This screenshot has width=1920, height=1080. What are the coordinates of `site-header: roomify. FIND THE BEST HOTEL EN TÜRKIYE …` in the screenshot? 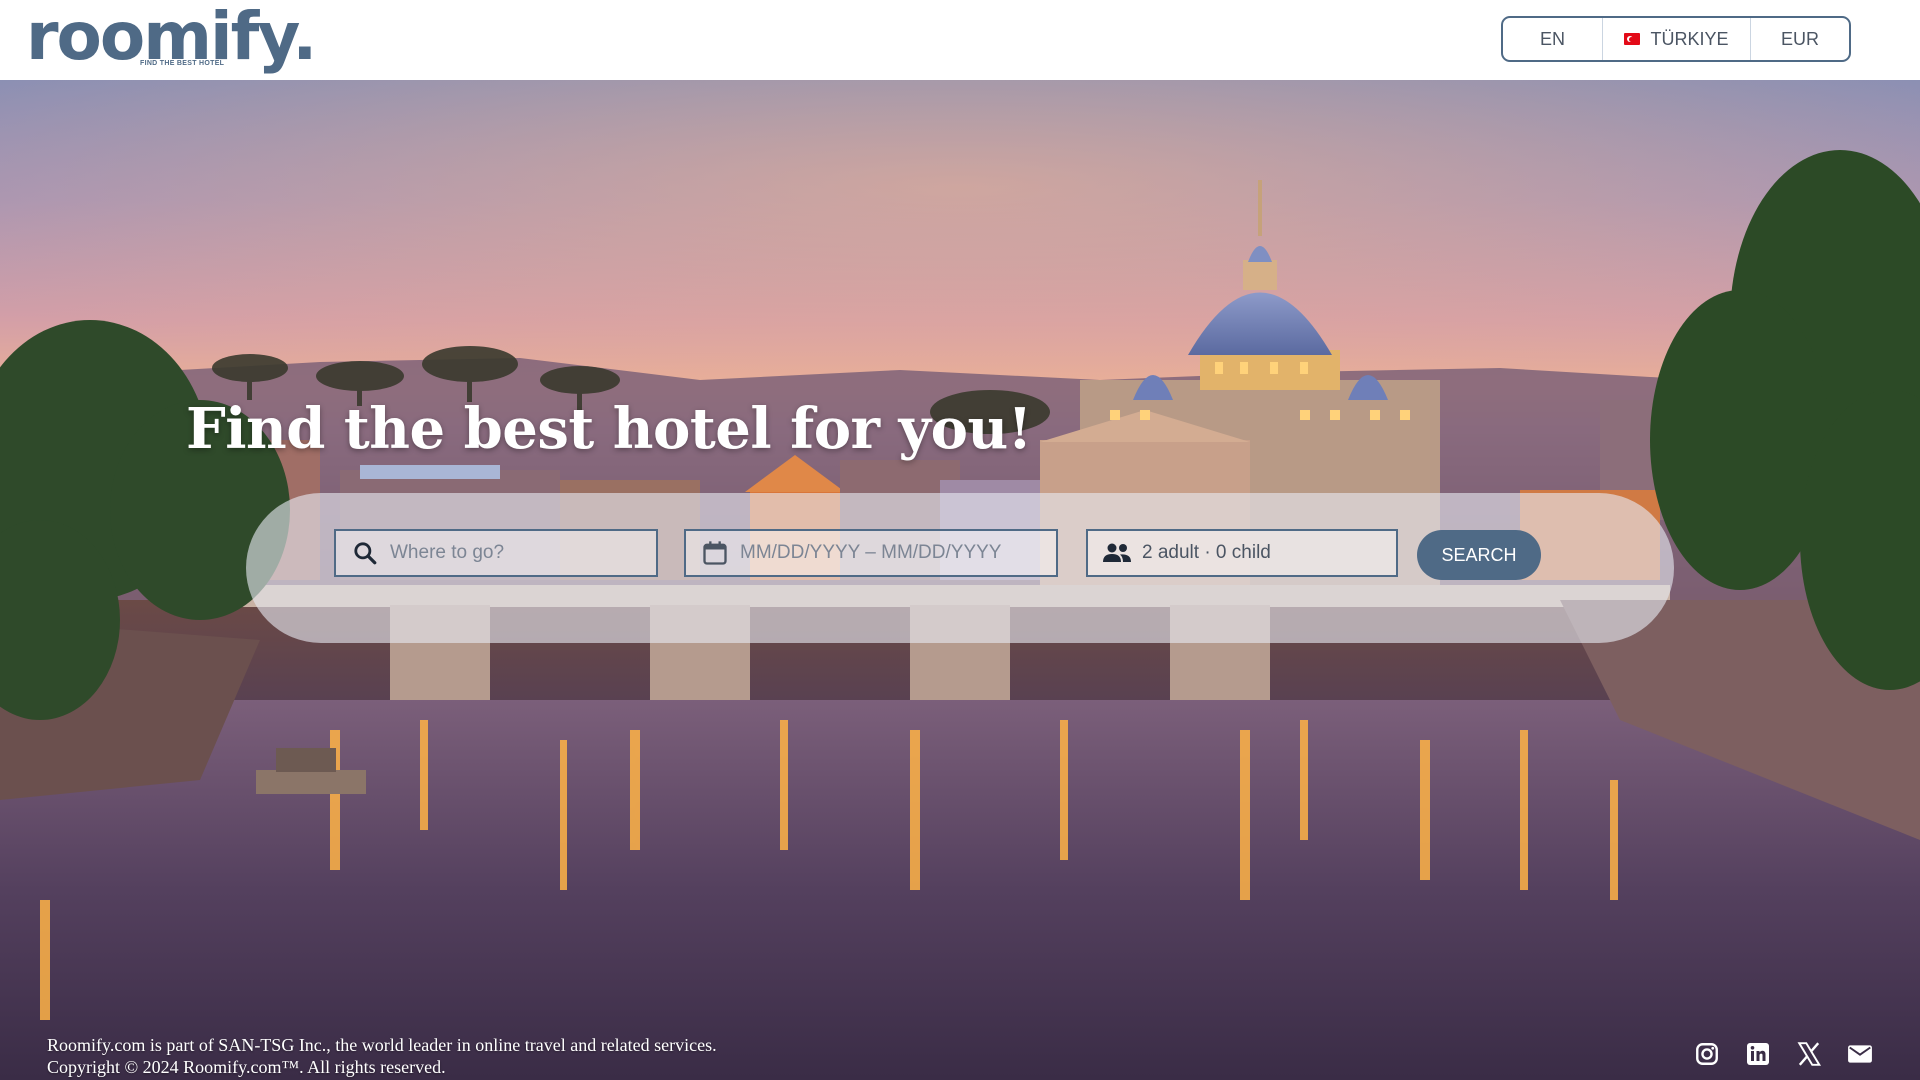 It's located at (960, 40).